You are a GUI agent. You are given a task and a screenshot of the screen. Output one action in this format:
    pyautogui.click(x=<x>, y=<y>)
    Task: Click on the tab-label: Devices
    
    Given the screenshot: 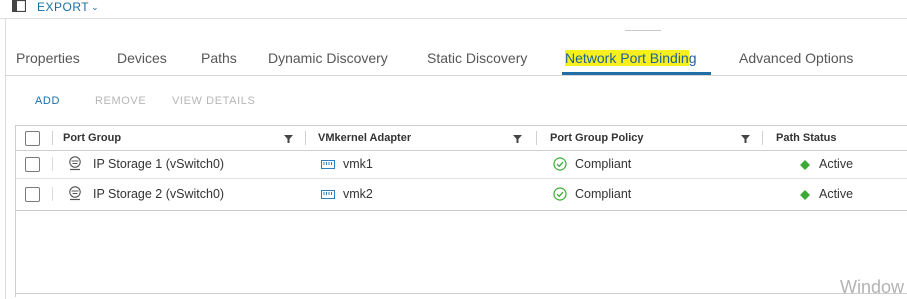 What is the action you would take?
    pyautogui.click(x=142, y=58)
    